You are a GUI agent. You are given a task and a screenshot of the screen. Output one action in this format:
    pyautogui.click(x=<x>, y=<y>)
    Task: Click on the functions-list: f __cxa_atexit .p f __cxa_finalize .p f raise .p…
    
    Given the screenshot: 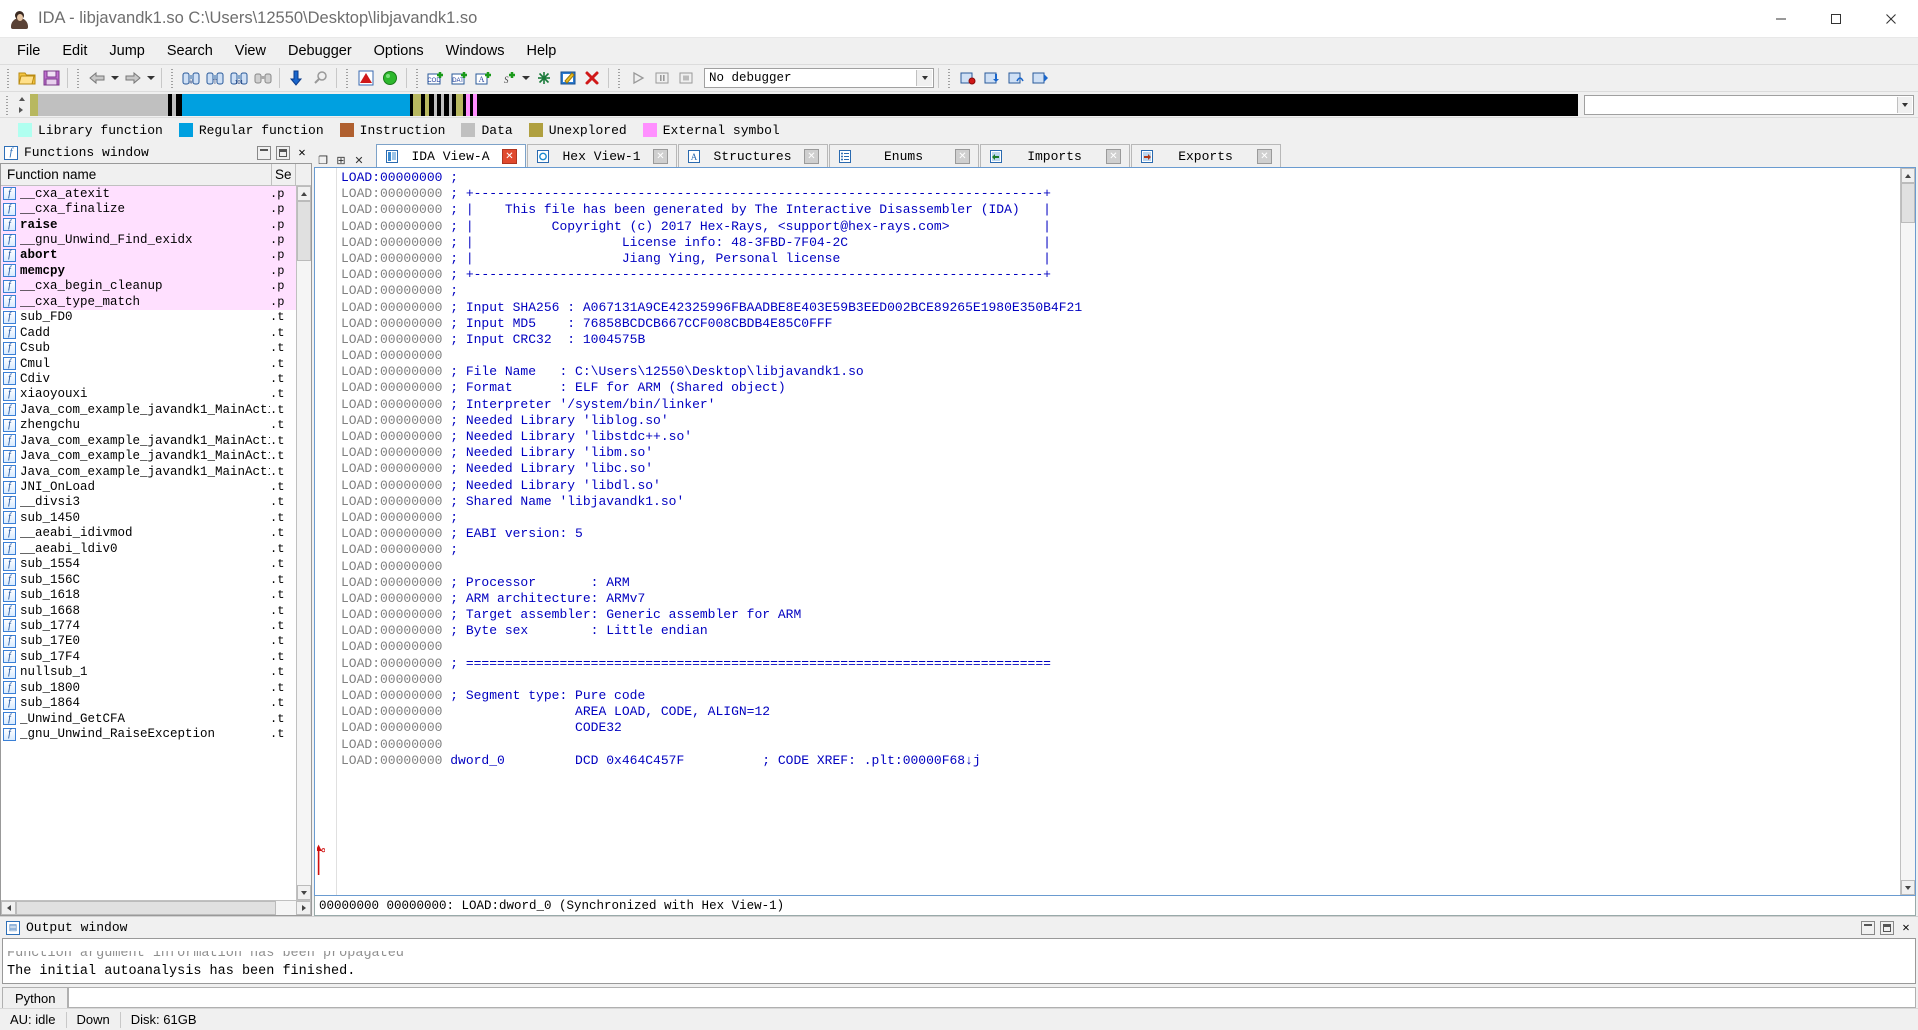 What is the action you would take?
    pyautogui.click(x=148, y=543)
    